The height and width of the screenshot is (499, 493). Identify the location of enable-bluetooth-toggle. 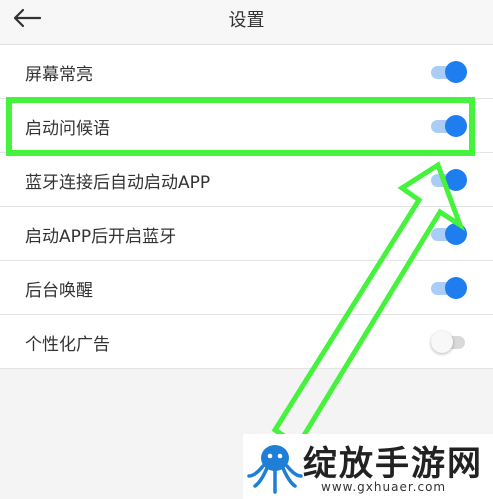
(449, 234).